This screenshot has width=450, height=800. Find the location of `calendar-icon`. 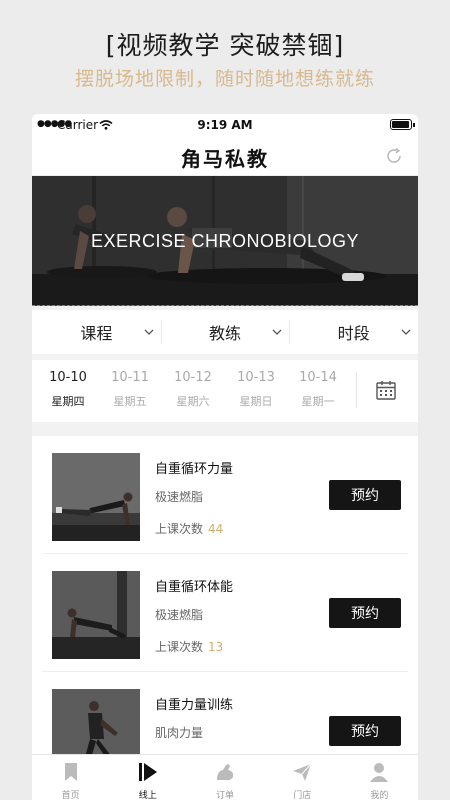

calendar-icon is located at coordinates (386, 390).